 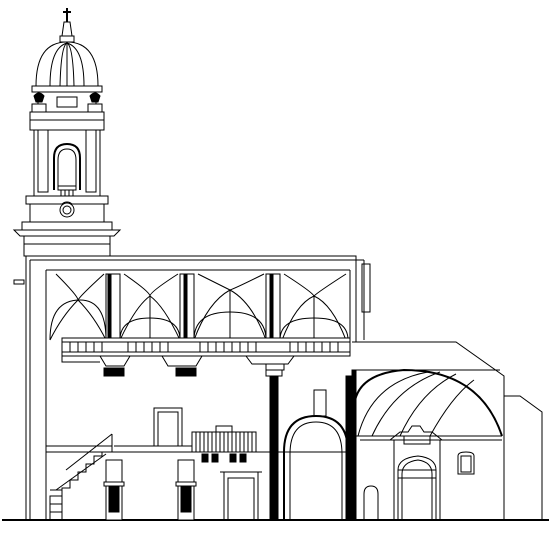 I want to click on staircase, so click(x=81, y=477).